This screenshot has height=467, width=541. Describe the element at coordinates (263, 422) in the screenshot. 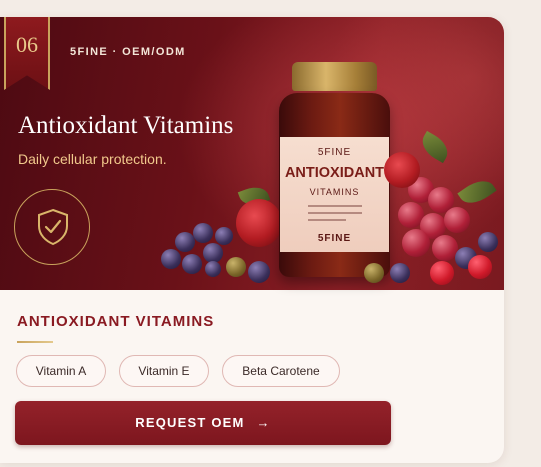

I see `arrow-right-icon: →` at that location.